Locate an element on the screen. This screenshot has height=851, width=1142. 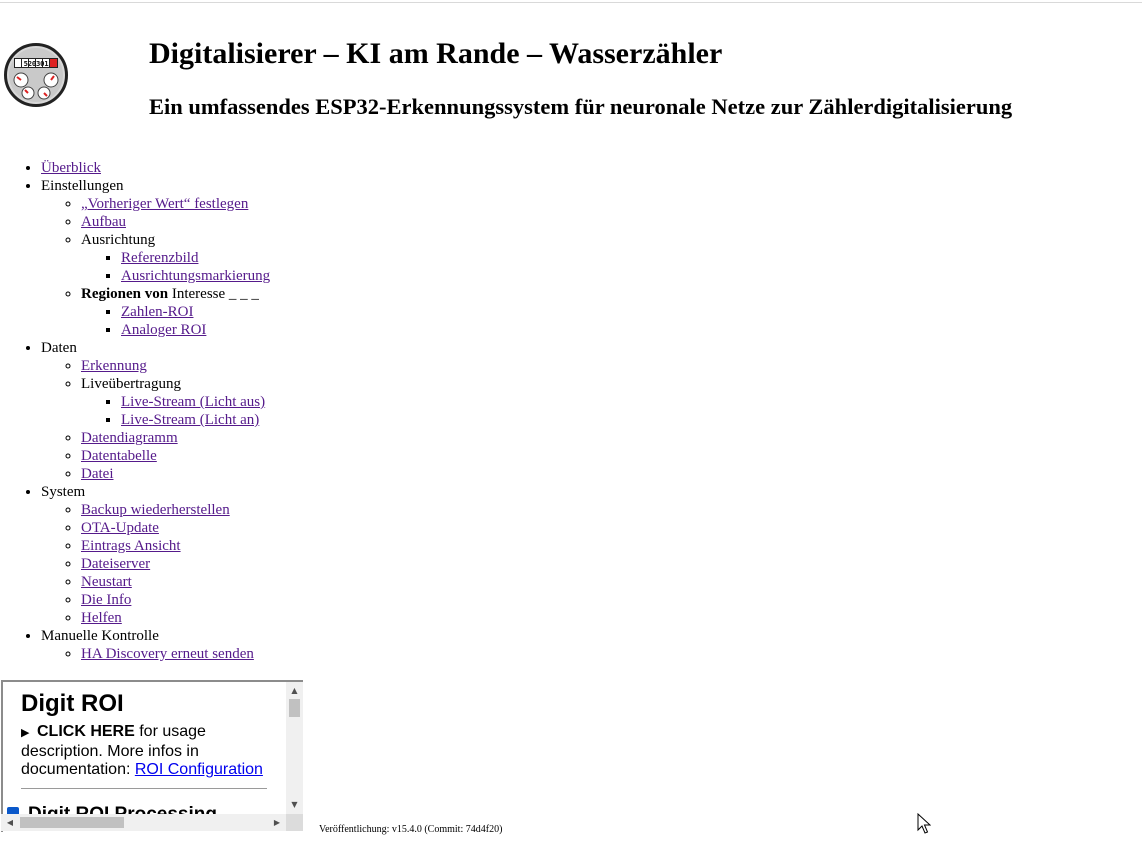
frame-heading: Digit ROI is located at coordinates (72, 703).